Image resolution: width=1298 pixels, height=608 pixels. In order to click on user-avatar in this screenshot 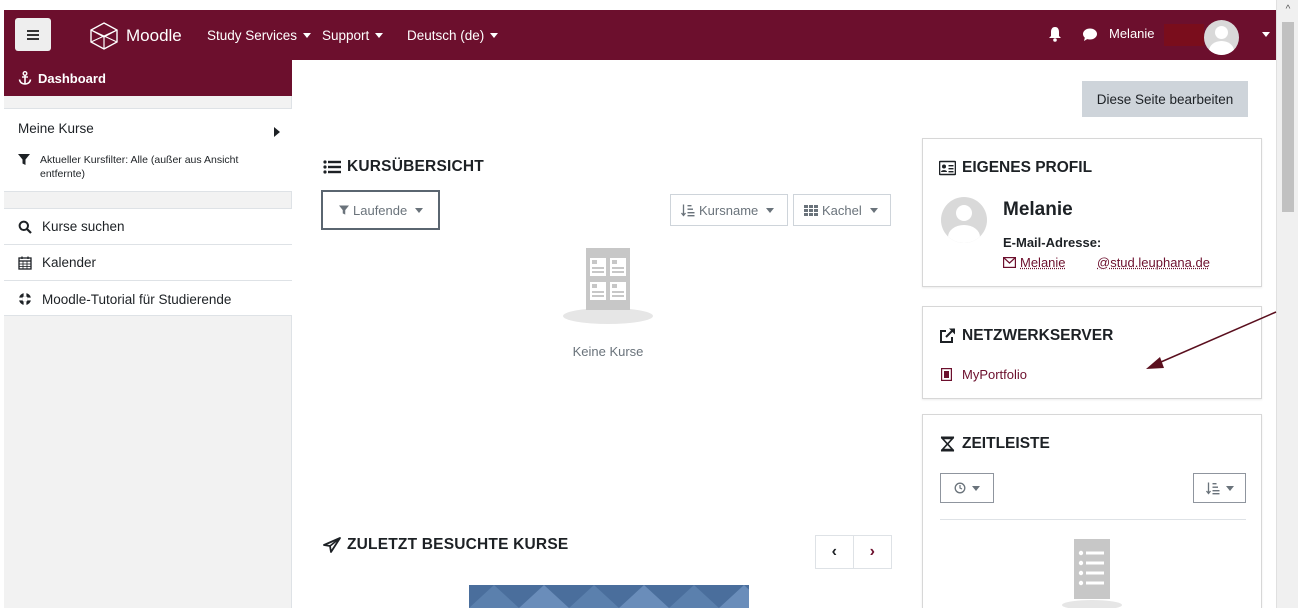, I will do `click(1221, 37)`.